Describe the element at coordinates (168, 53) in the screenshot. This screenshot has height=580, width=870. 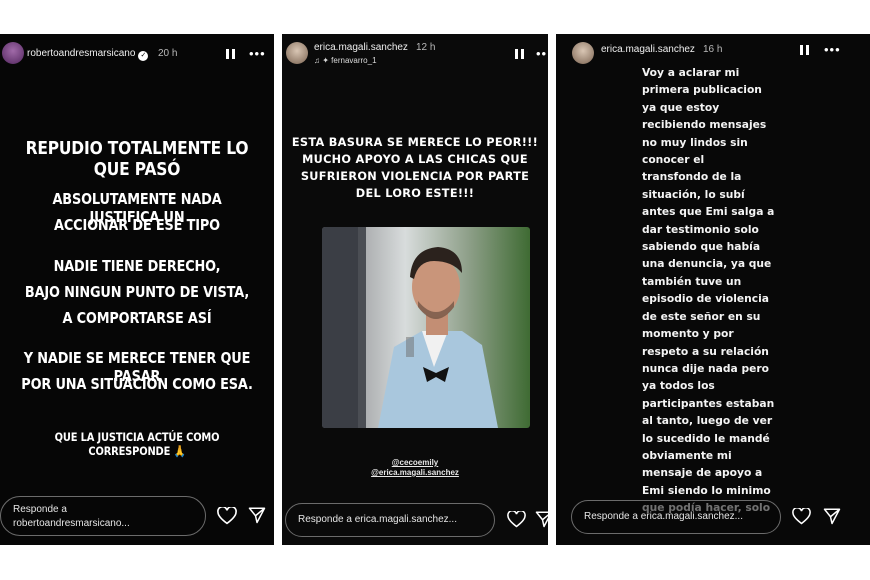
I see `timestamp: 20 h` at that location.